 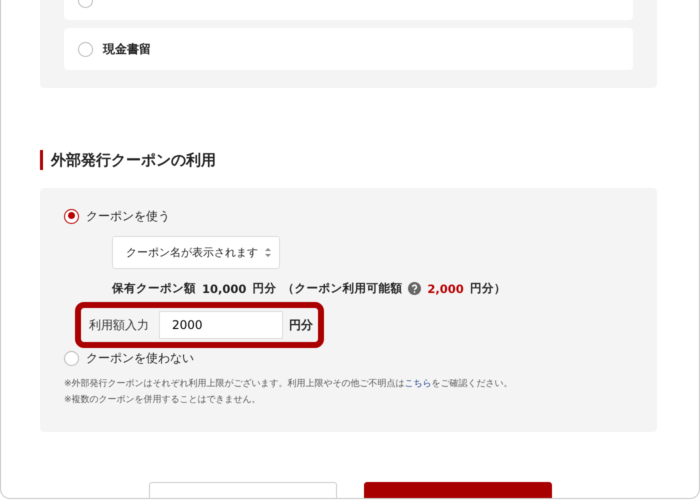 I want to click on option-label: 現金書留, so click(x=127, y=49).